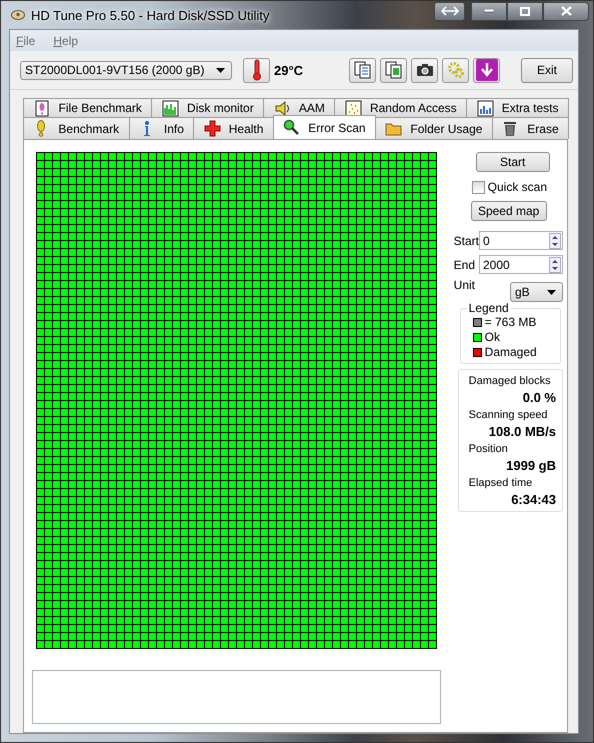 This screenshot has width=594, height=743. I want to click on maximize-icon, so click(525, 11).